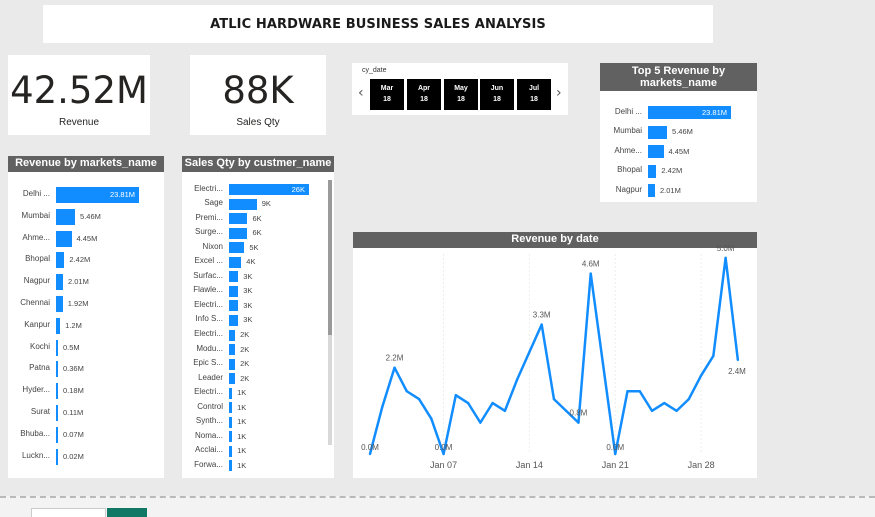 This screenshot has height=517, width=875. I want to click on bar-category-label: Kochi, so click(39, 346).